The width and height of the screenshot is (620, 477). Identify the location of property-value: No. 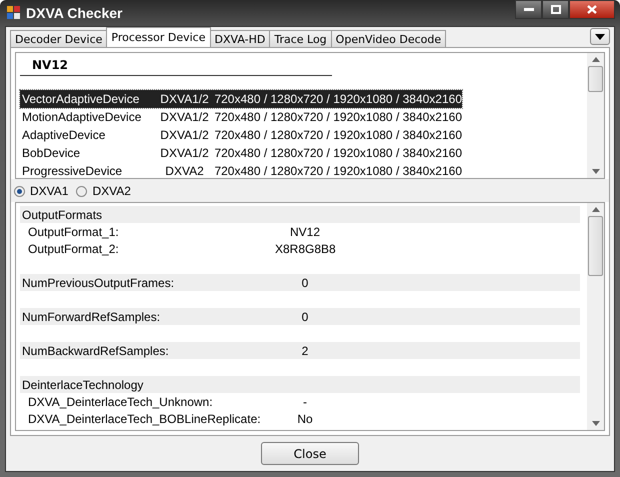
(305, 419).